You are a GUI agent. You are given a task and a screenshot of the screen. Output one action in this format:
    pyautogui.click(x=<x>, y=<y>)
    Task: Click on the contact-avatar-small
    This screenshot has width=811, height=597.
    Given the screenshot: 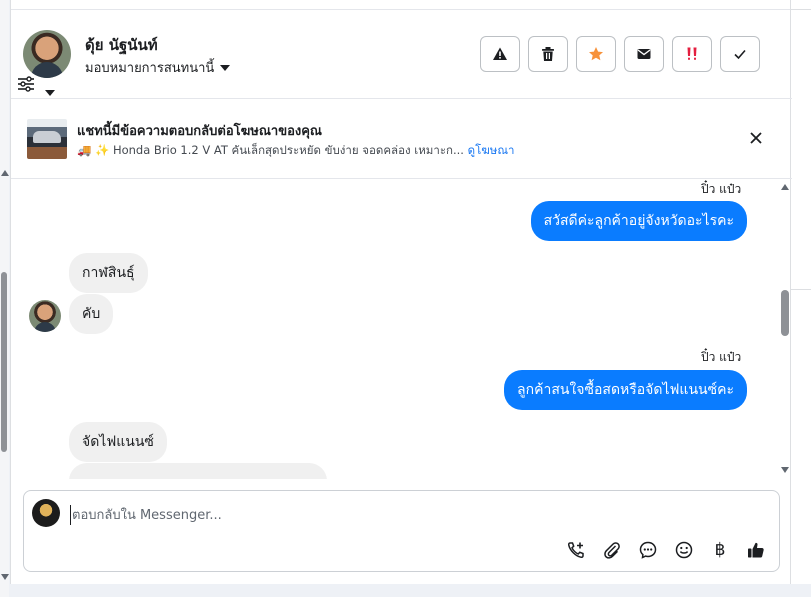 What is the action you would take?
    pyautogui.click(x=45, y=316)
    